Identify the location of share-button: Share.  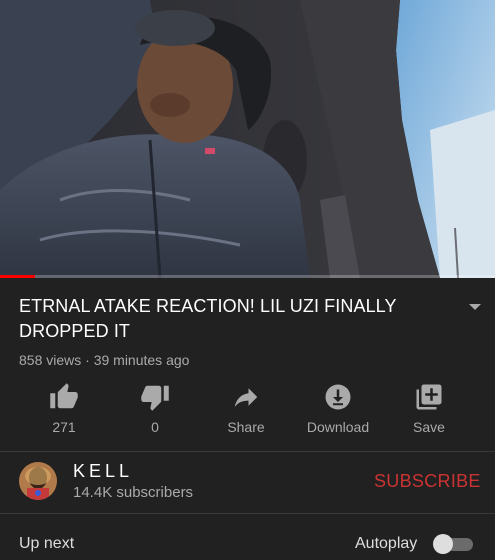
(246, 408).